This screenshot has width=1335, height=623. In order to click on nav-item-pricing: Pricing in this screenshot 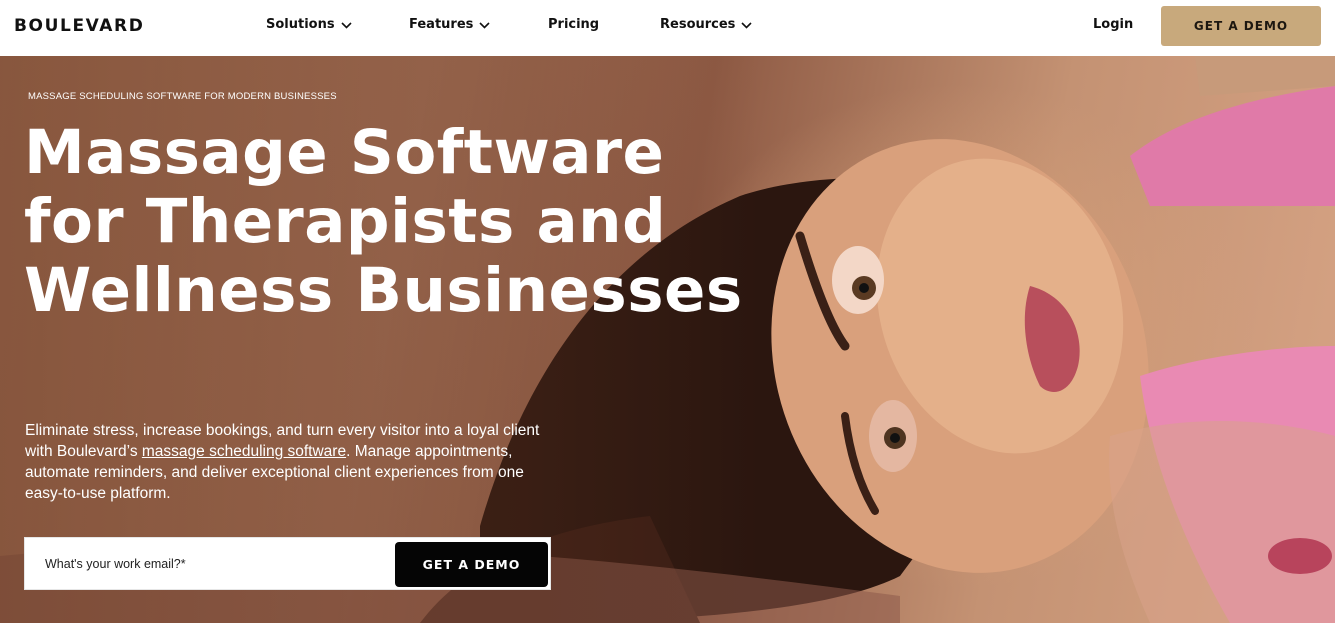, I will do `click(573, 24)`.